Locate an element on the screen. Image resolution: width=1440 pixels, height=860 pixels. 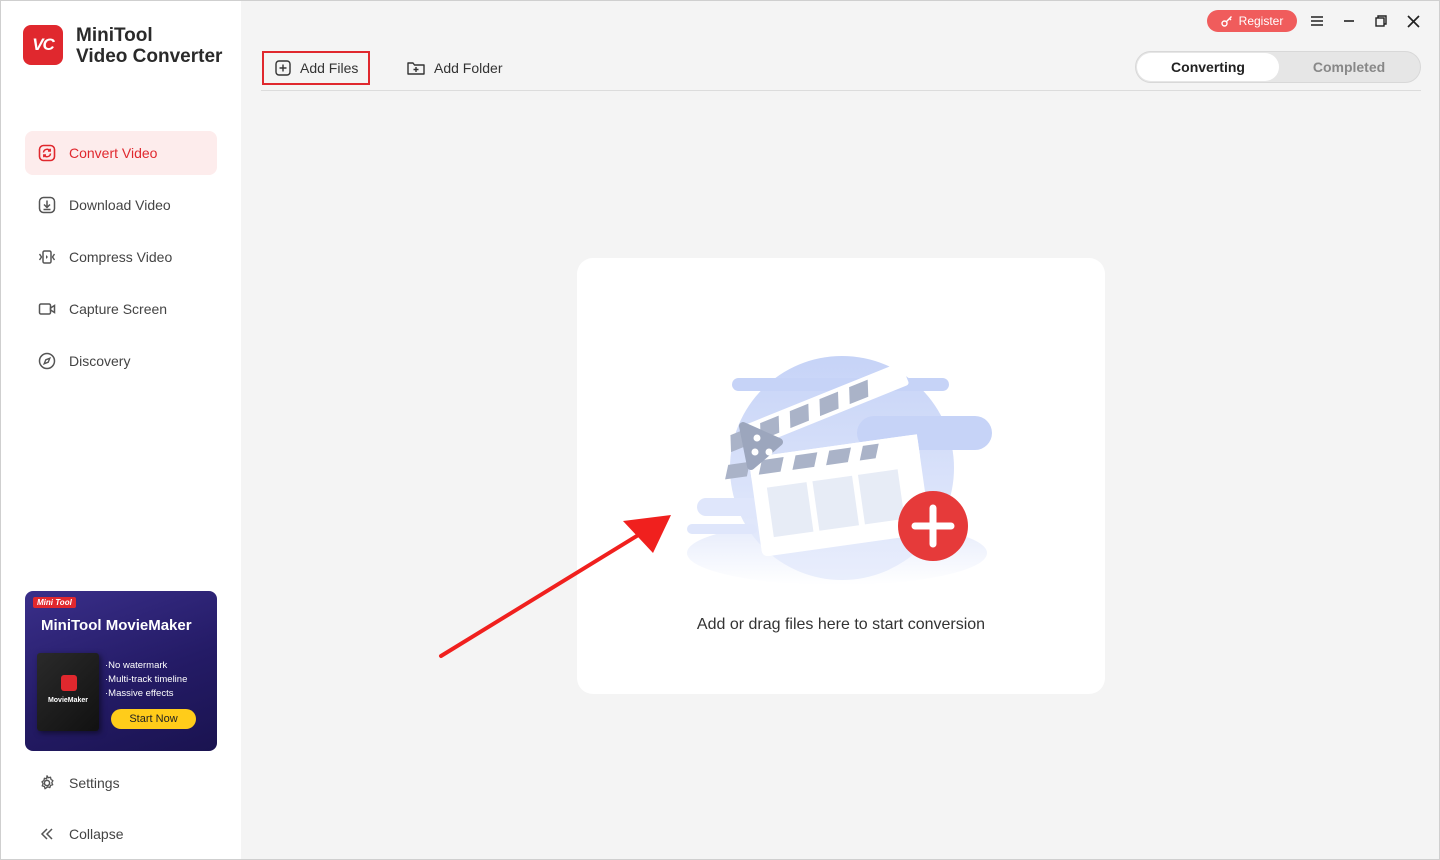
sidebar-item-download-video: Download Video is located at coordinates (121, 205).